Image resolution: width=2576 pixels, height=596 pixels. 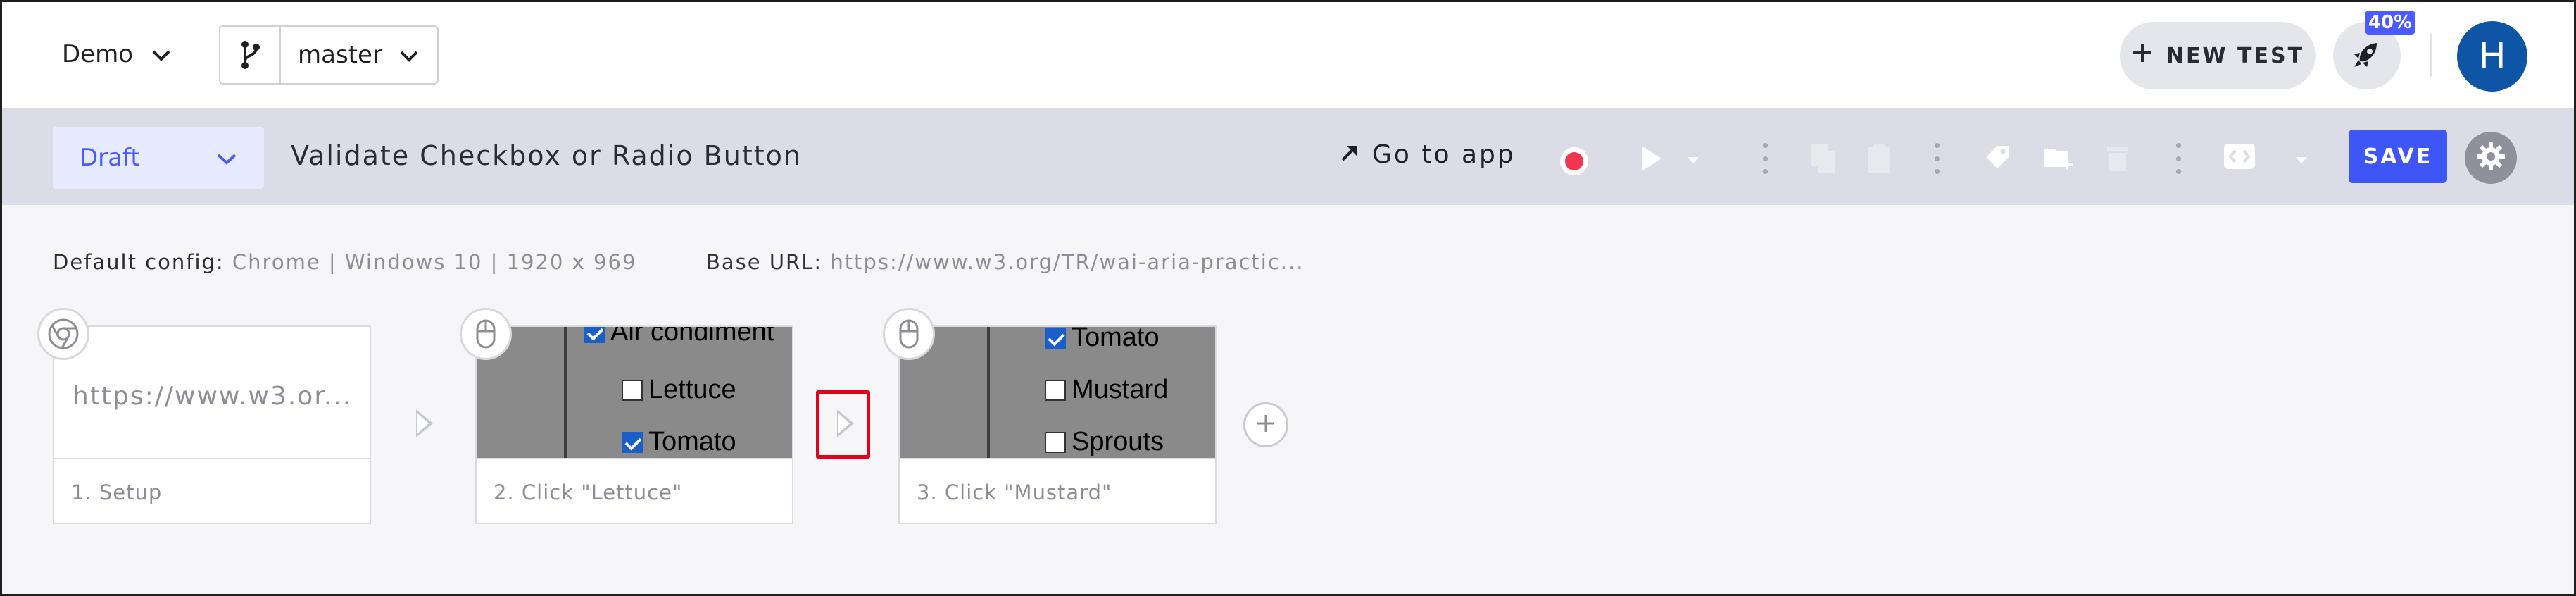 I want to click on play-icon, so click(x=1652, y=160).